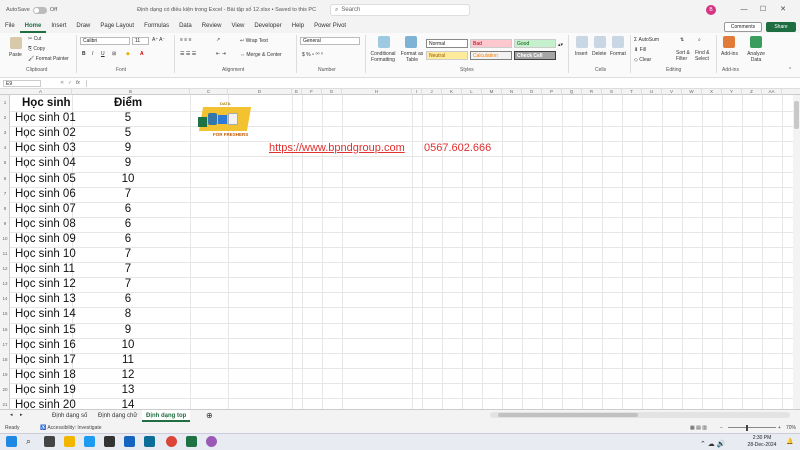  What do you see at coordinates (642, 60) in the screenshot?
I see `clear-button: ◇ Clear` at bounding box center [642, 60].